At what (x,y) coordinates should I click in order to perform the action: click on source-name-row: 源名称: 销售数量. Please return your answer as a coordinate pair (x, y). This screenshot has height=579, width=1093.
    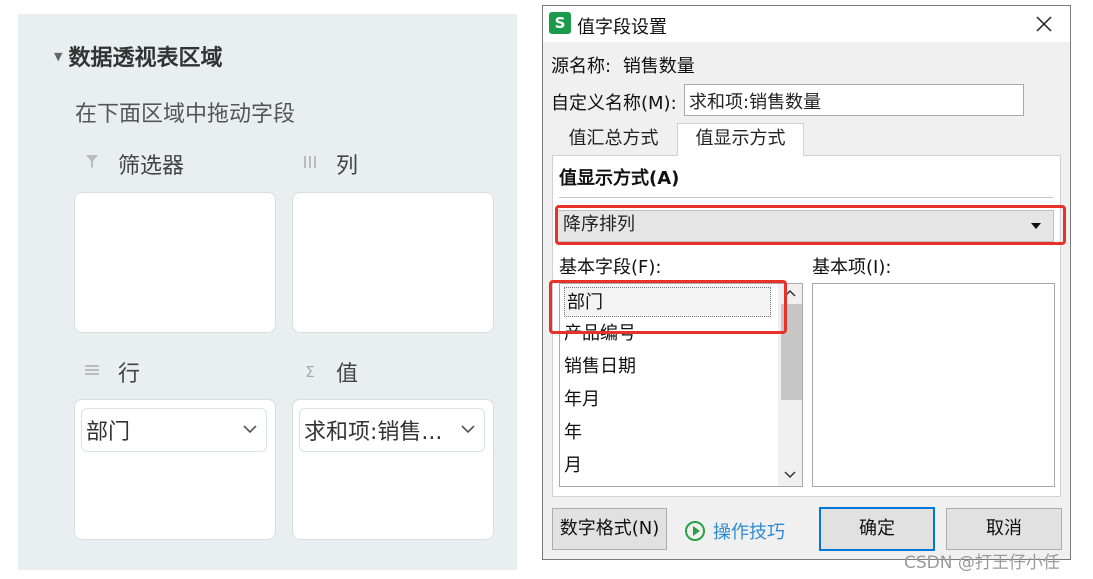
    Looking at the image, I should click on (623, 65).